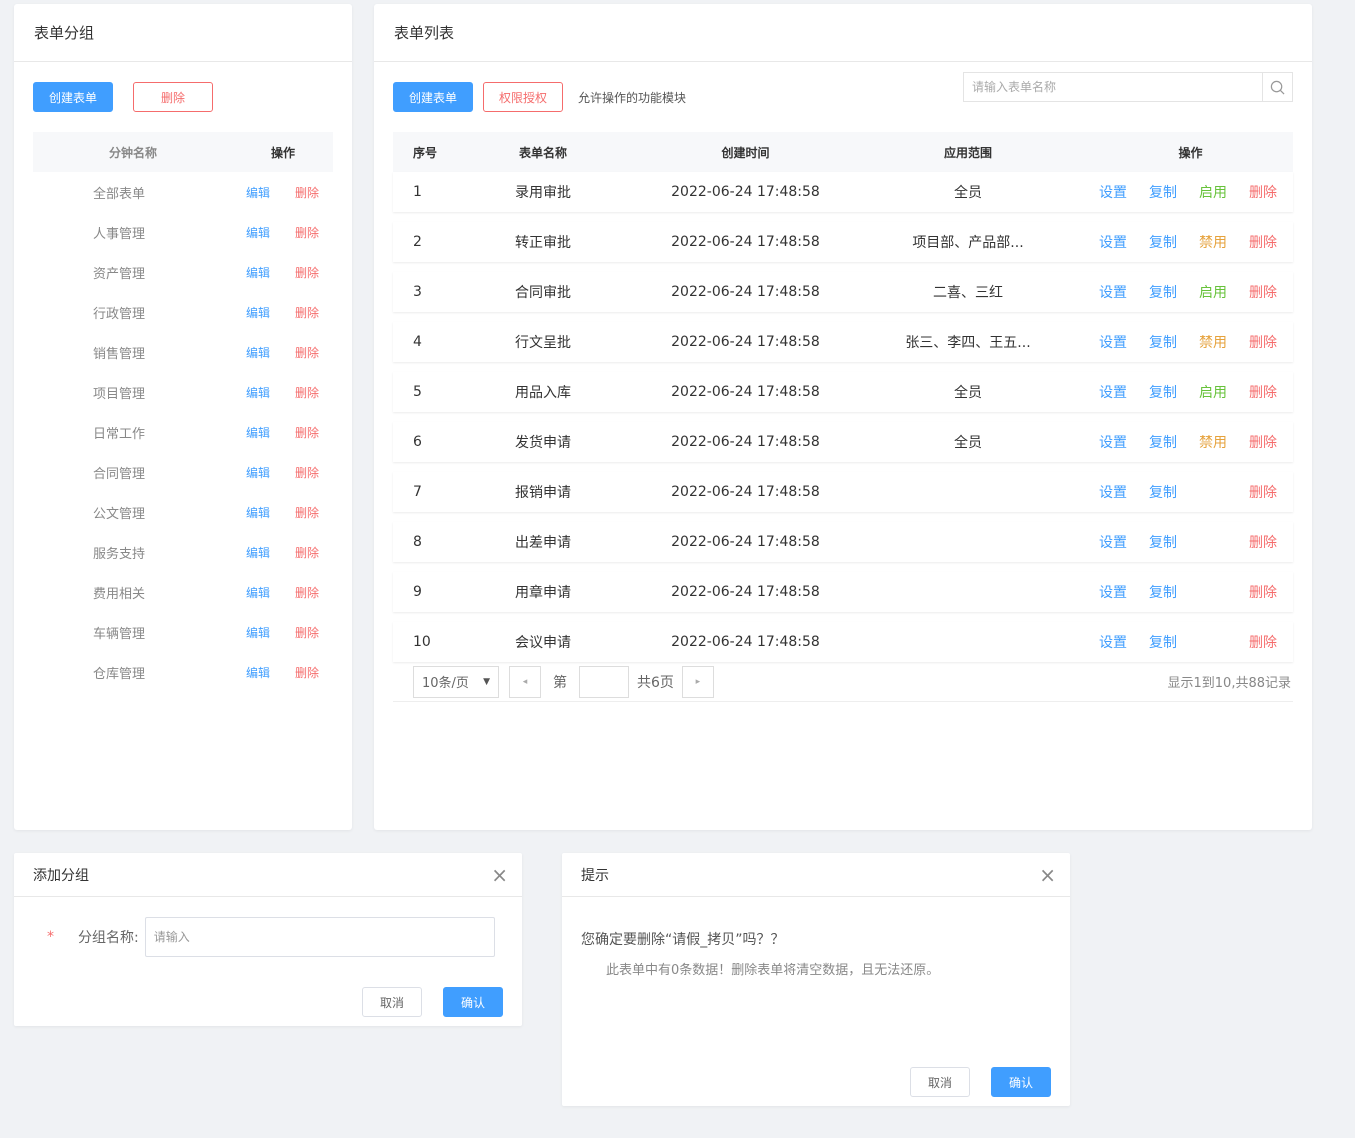 Image resolution: width=1355 pixels, height=1138 pixels. What do you see at coordinates (108, 938) in the screenshot?
I see `group-name-label: 分组名称:` at bounding box center [108, 938].